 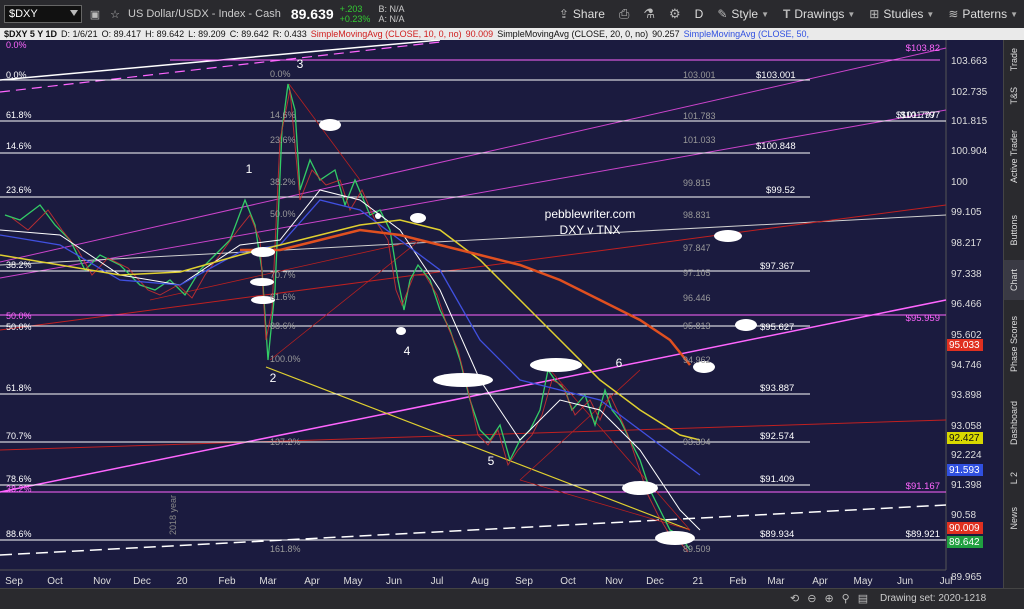 What do you see at coordinates (19, 327) in the screenshot?
I see `left-fib-label: 50.0%` at bounding box center [19, 327].